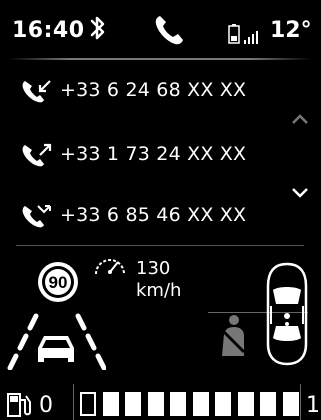 Image resolution: width=321 pixels, height=420 pixels. I want to click on phone-icon, so click(170, 30).